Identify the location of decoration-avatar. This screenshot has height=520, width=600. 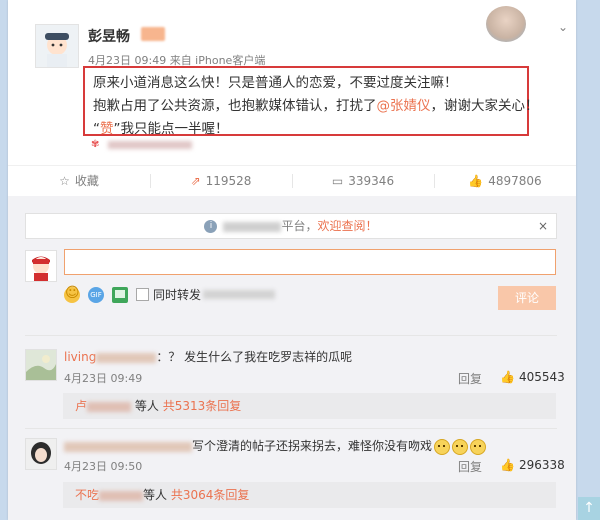
(506, 24).